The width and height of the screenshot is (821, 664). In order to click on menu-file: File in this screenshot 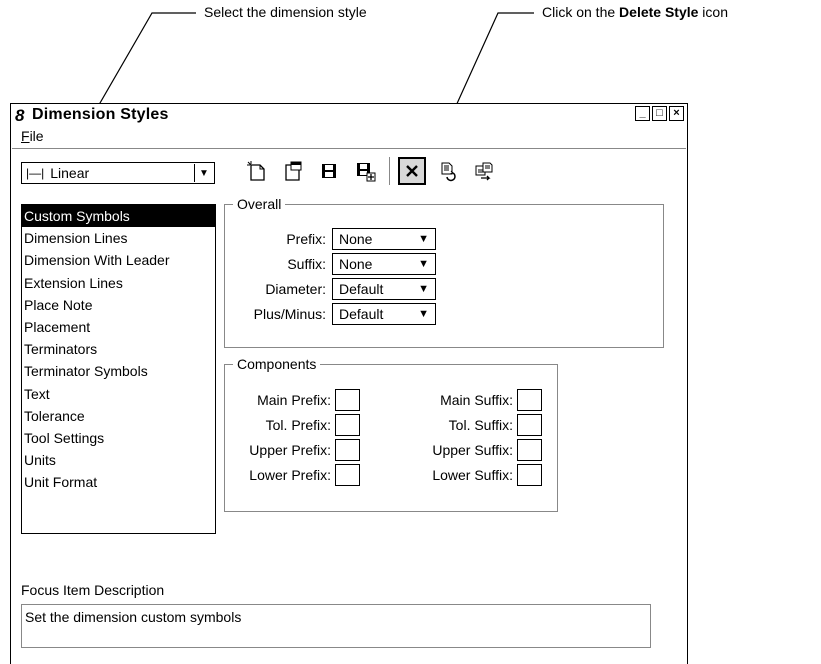, I will do `click(32, 136)`.